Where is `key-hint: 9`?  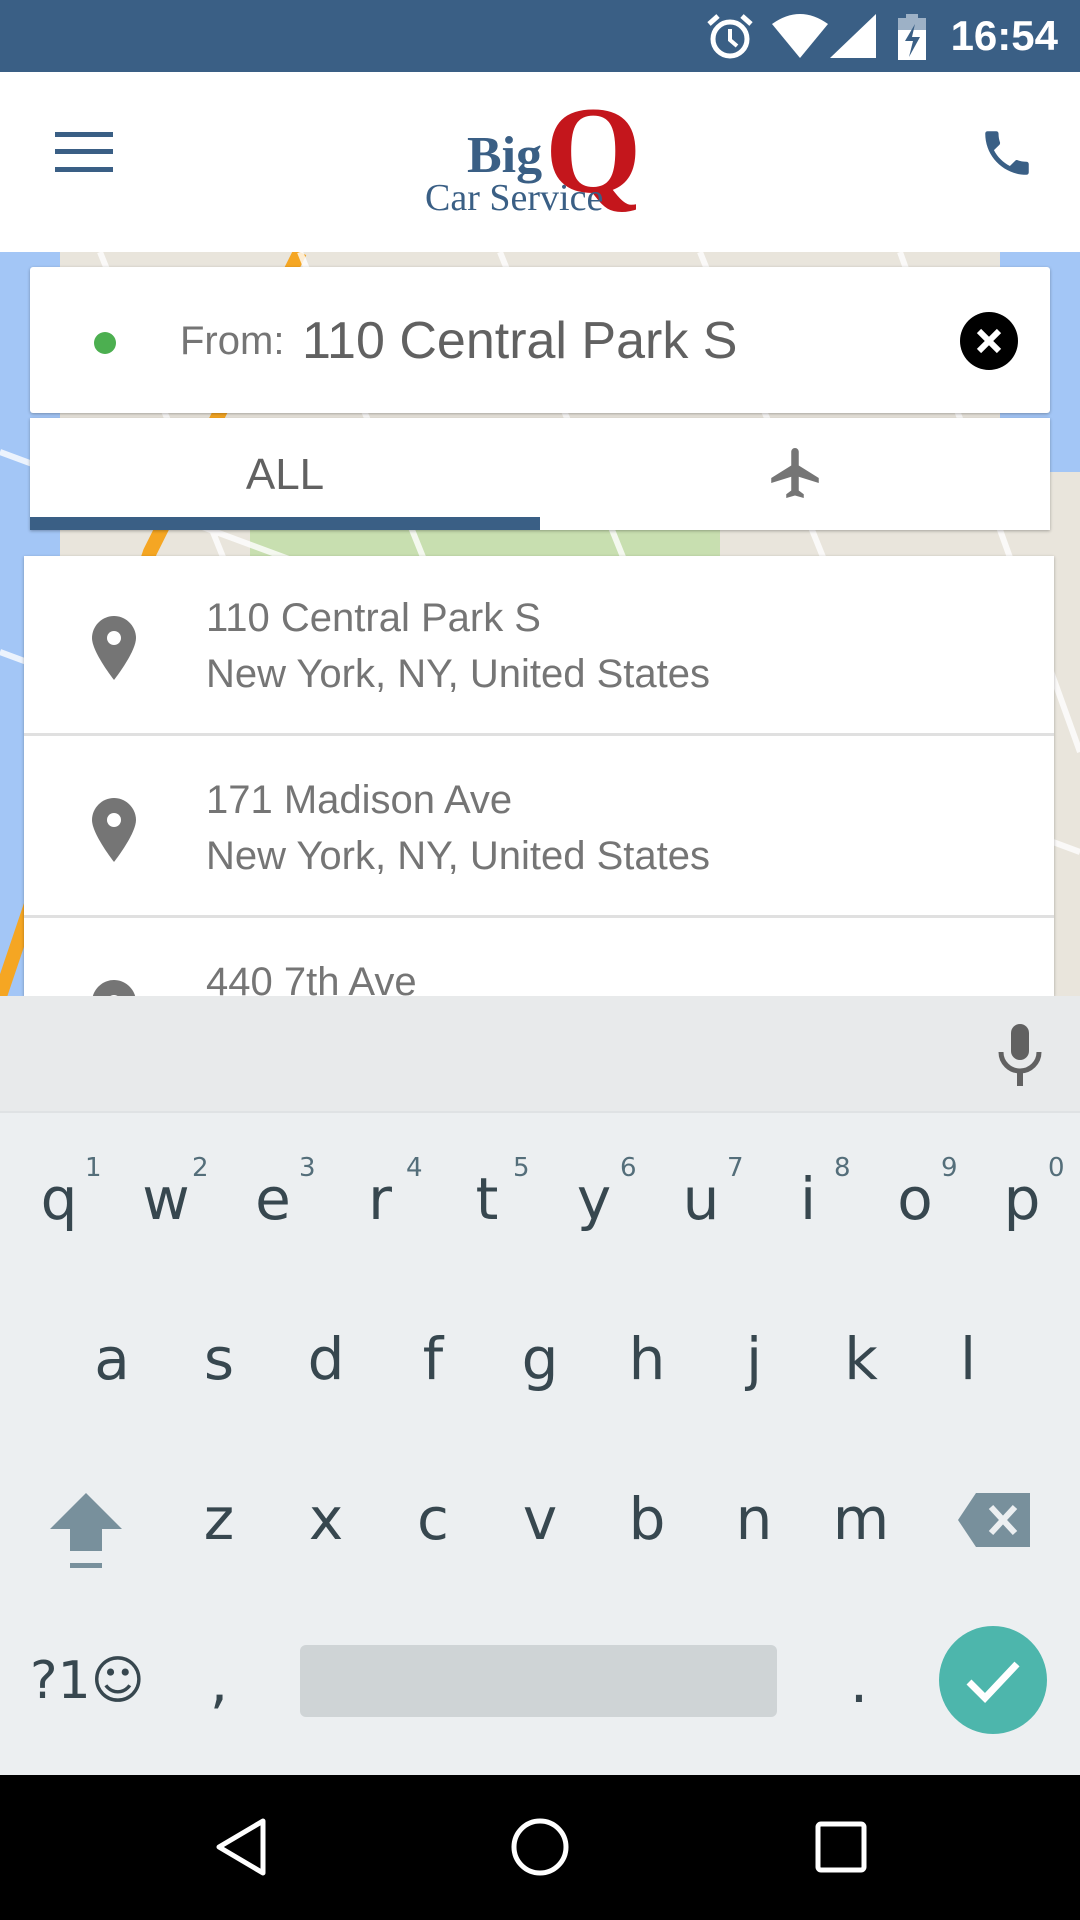 key-hint: 9 is located at coordinates (949, 1168).